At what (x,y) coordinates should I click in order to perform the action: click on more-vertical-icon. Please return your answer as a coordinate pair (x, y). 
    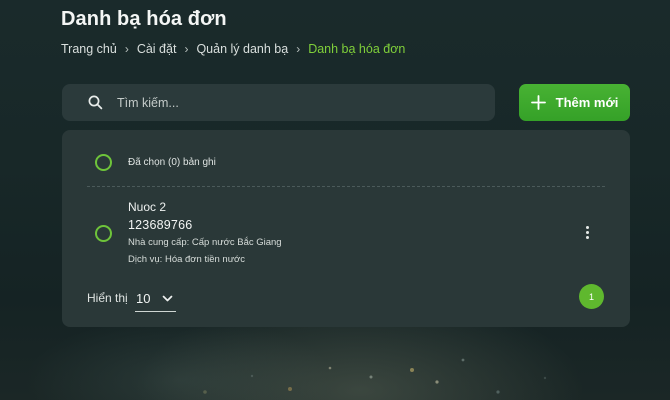
    Looking at the image, I should click on (587, 232).